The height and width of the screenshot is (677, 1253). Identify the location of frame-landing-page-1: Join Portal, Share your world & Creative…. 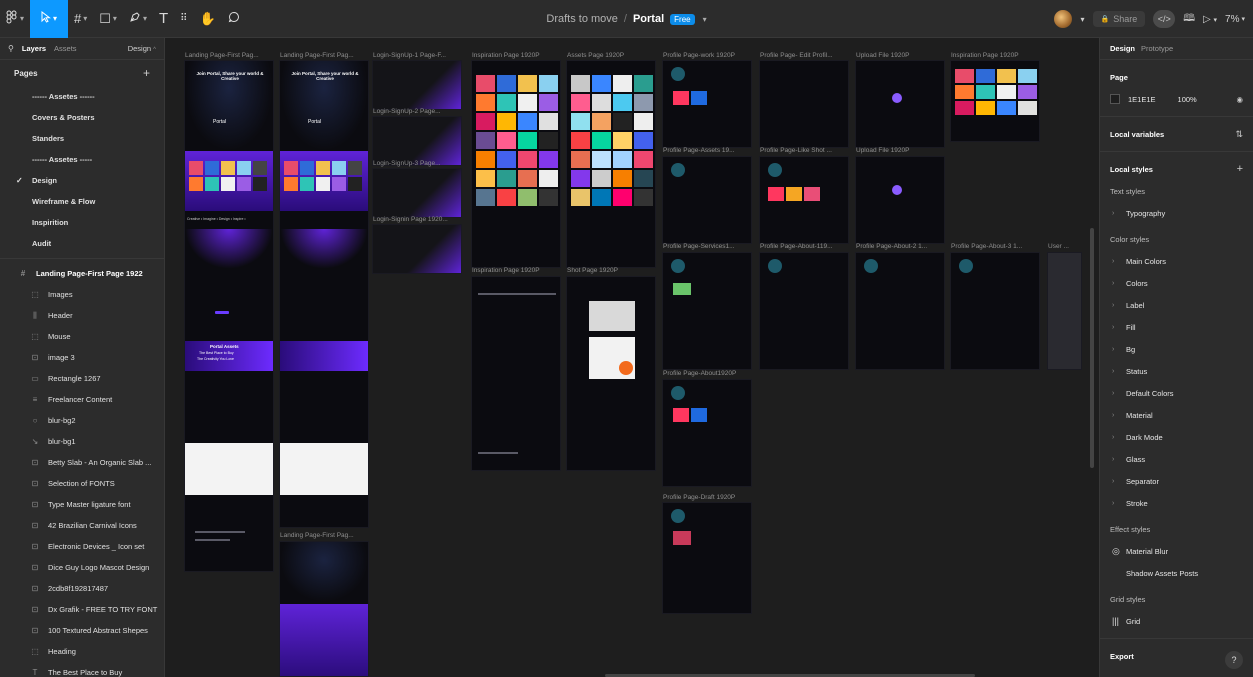
(229, 316).